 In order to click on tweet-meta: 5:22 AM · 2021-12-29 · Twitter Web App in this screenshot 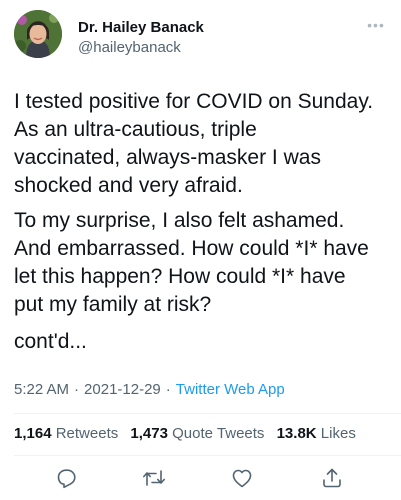, I will do `click(149, 389)`.